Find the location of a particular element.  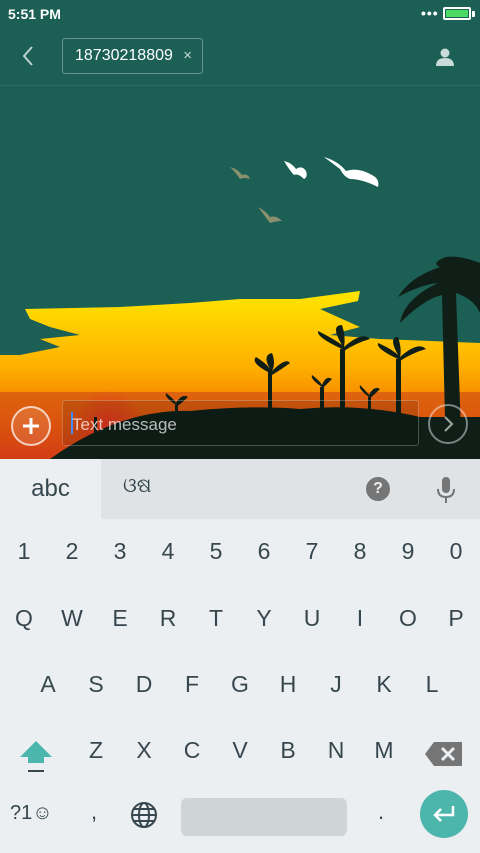

message-input: Text message is located at coordinates (240, 423).